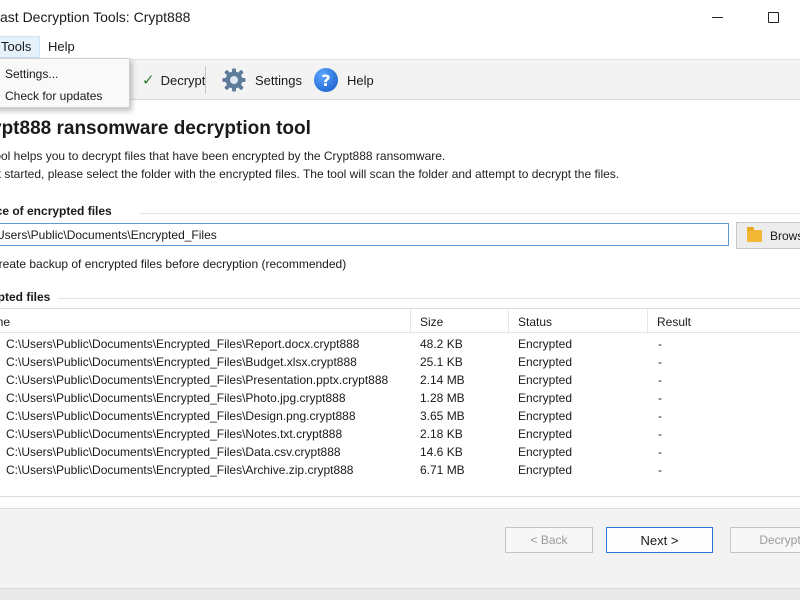 The width and height of the screenshot is (800, 600). What do you see at coordinates (5, 322) in the screenshot?
I see `column-header-name: name` at bounding box center [5, 322].